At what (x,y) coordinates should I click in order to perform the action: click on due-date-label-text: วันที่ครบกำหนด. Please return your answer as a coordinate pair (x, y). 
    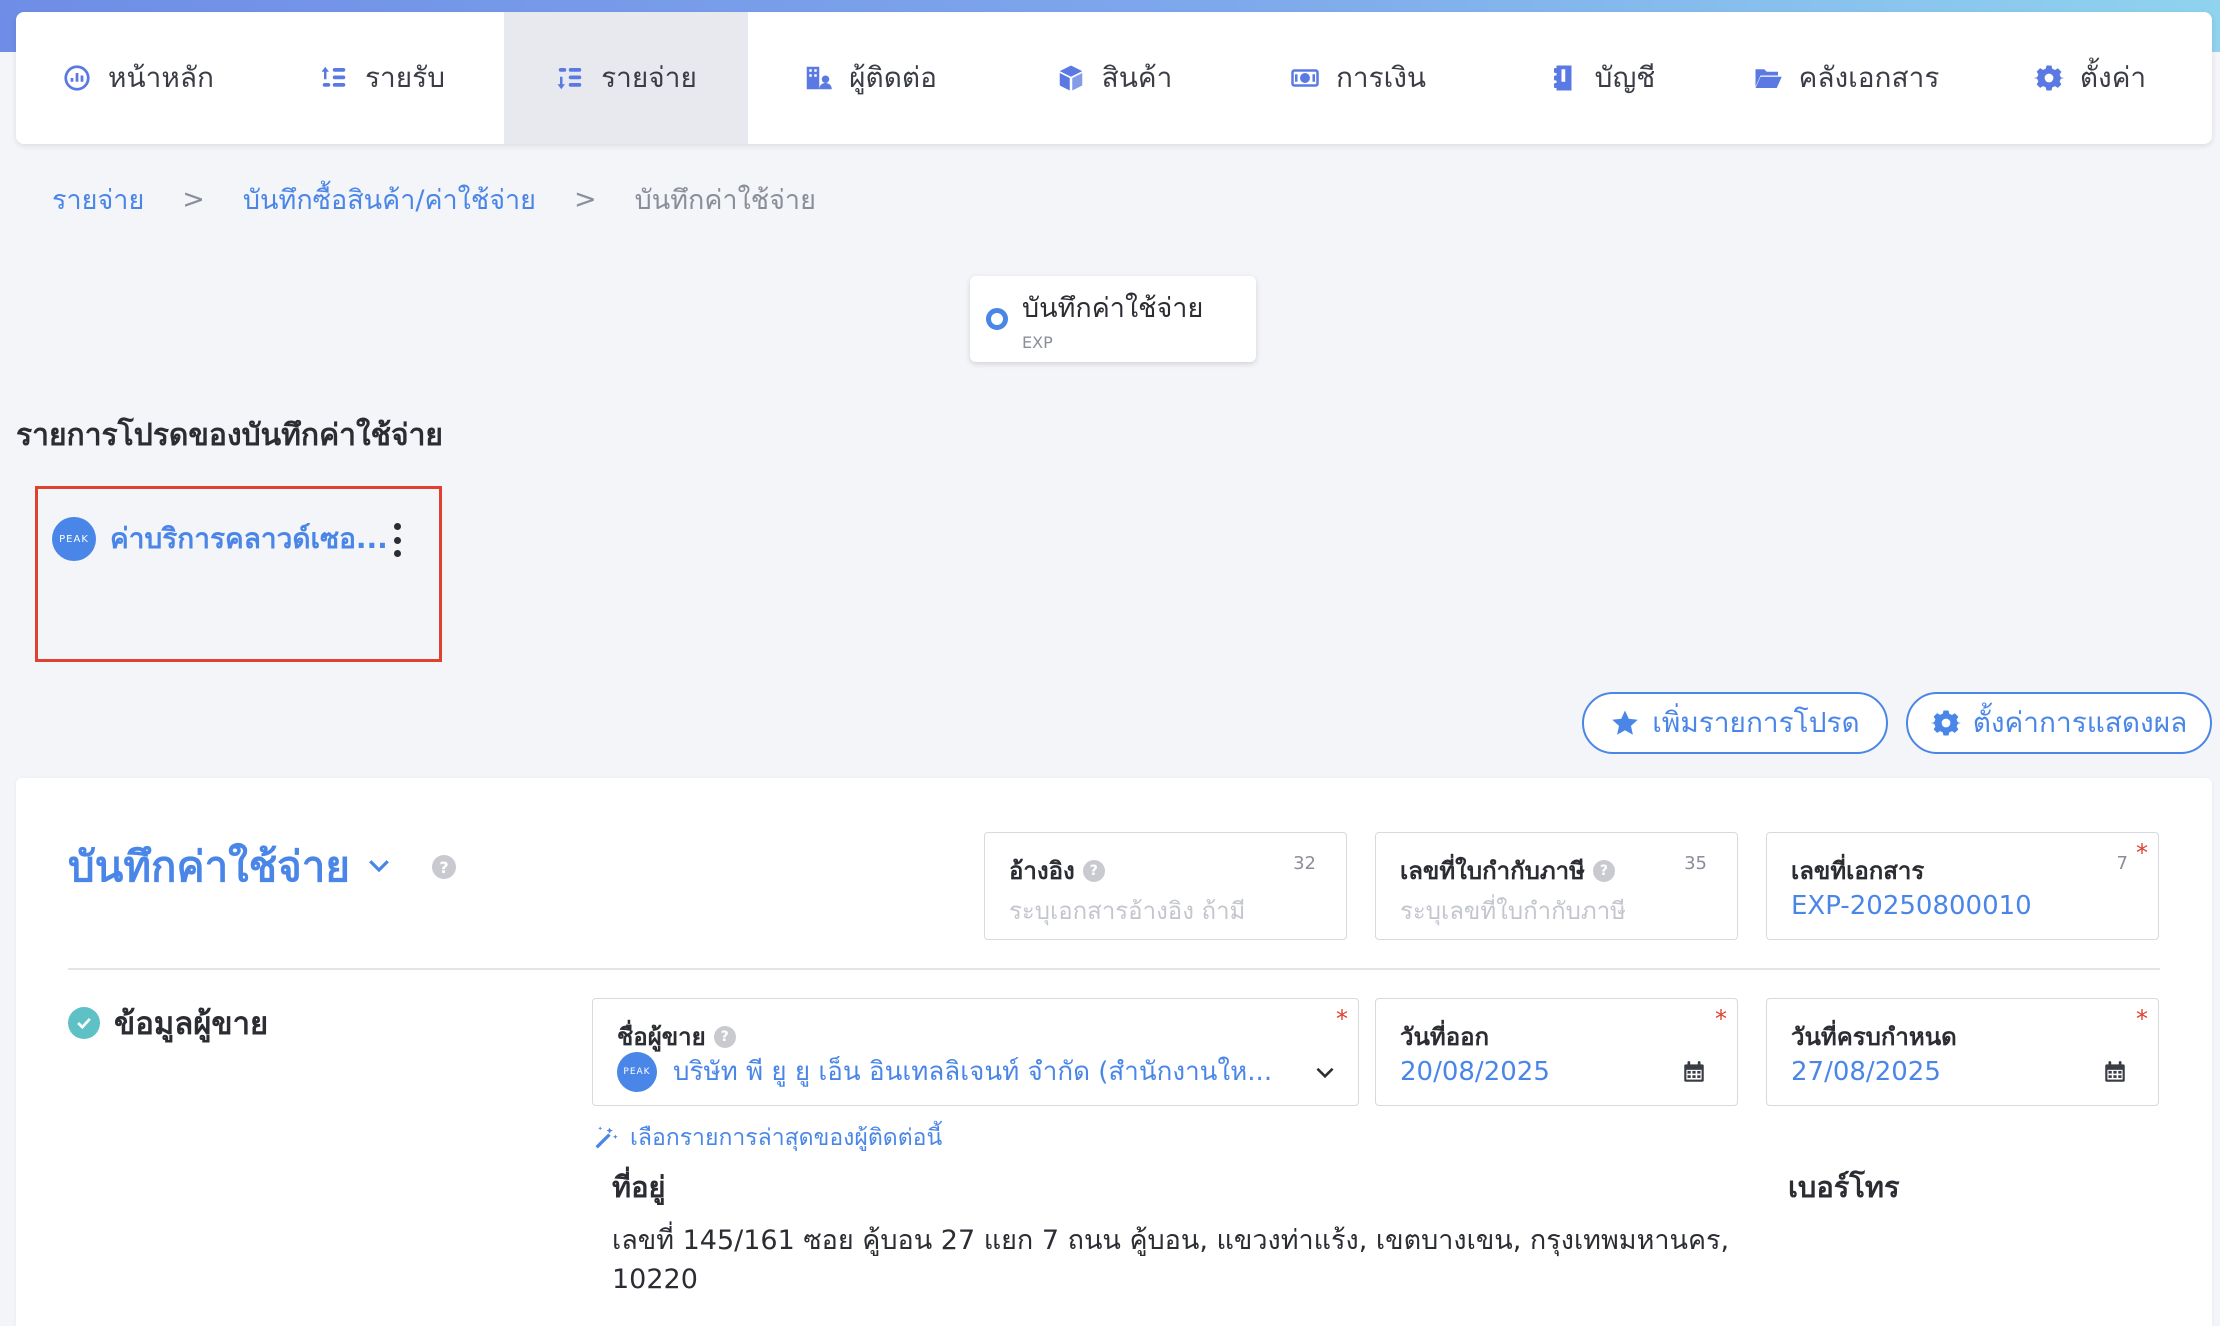
    Looking at the image, I should click on (1874, 1037).